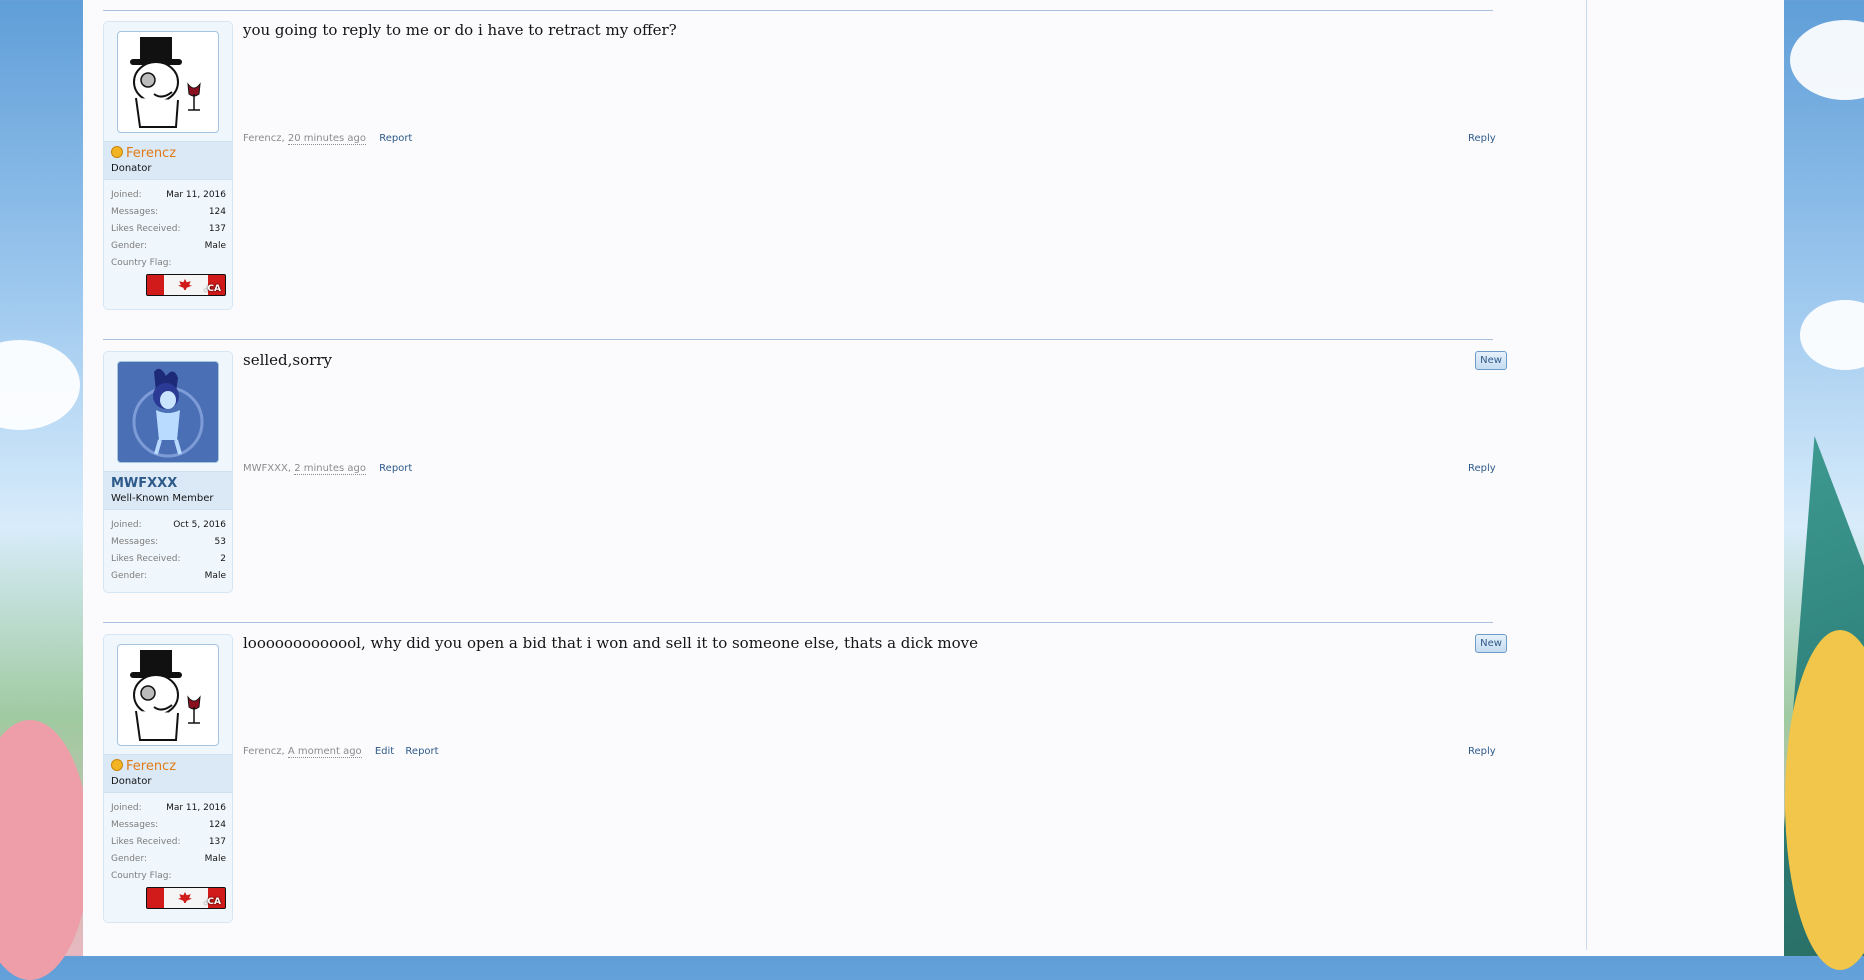 The height and width of the screenshot is (980, 1864). What do you see at coordinates (287, 360) in the screenshot?
I see `message-text: selled,sorry` at bounding box center [287, 360].